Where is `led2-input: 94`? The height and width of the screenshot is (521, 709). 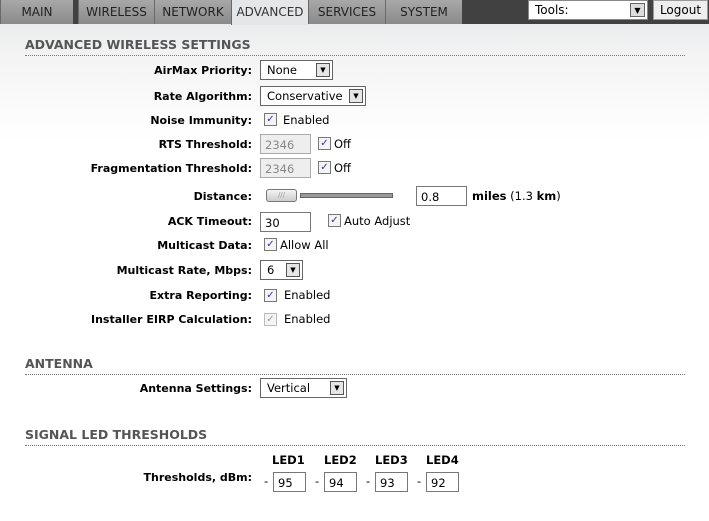 led2-input: 94 is located at coordinates (340, 482).